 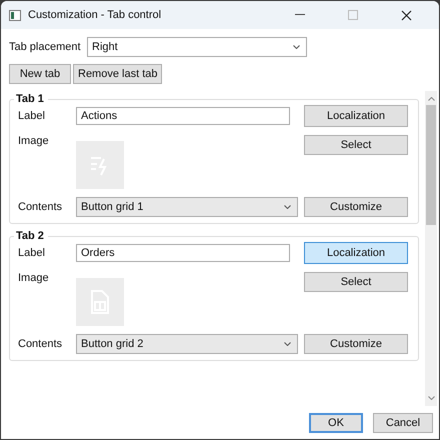 What do you see at coordinates (40, 74) in the screenshot?
I see `toolbar-button: New tab` at bounding box center [40, 74].